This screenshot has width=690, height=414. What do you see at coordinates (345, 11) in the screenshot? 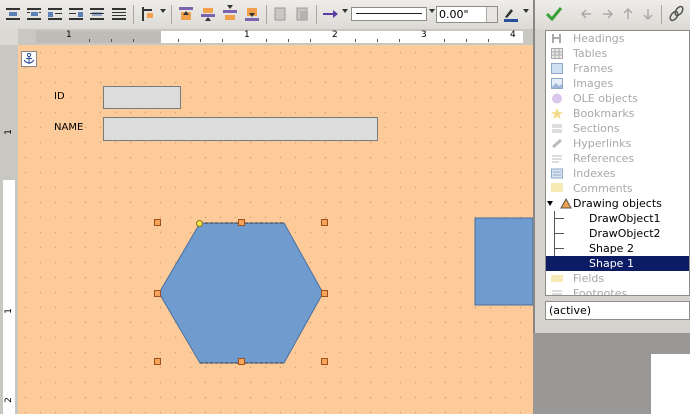
I see `arrow-style-dropdown-icon` at bounding box center [345, 11].